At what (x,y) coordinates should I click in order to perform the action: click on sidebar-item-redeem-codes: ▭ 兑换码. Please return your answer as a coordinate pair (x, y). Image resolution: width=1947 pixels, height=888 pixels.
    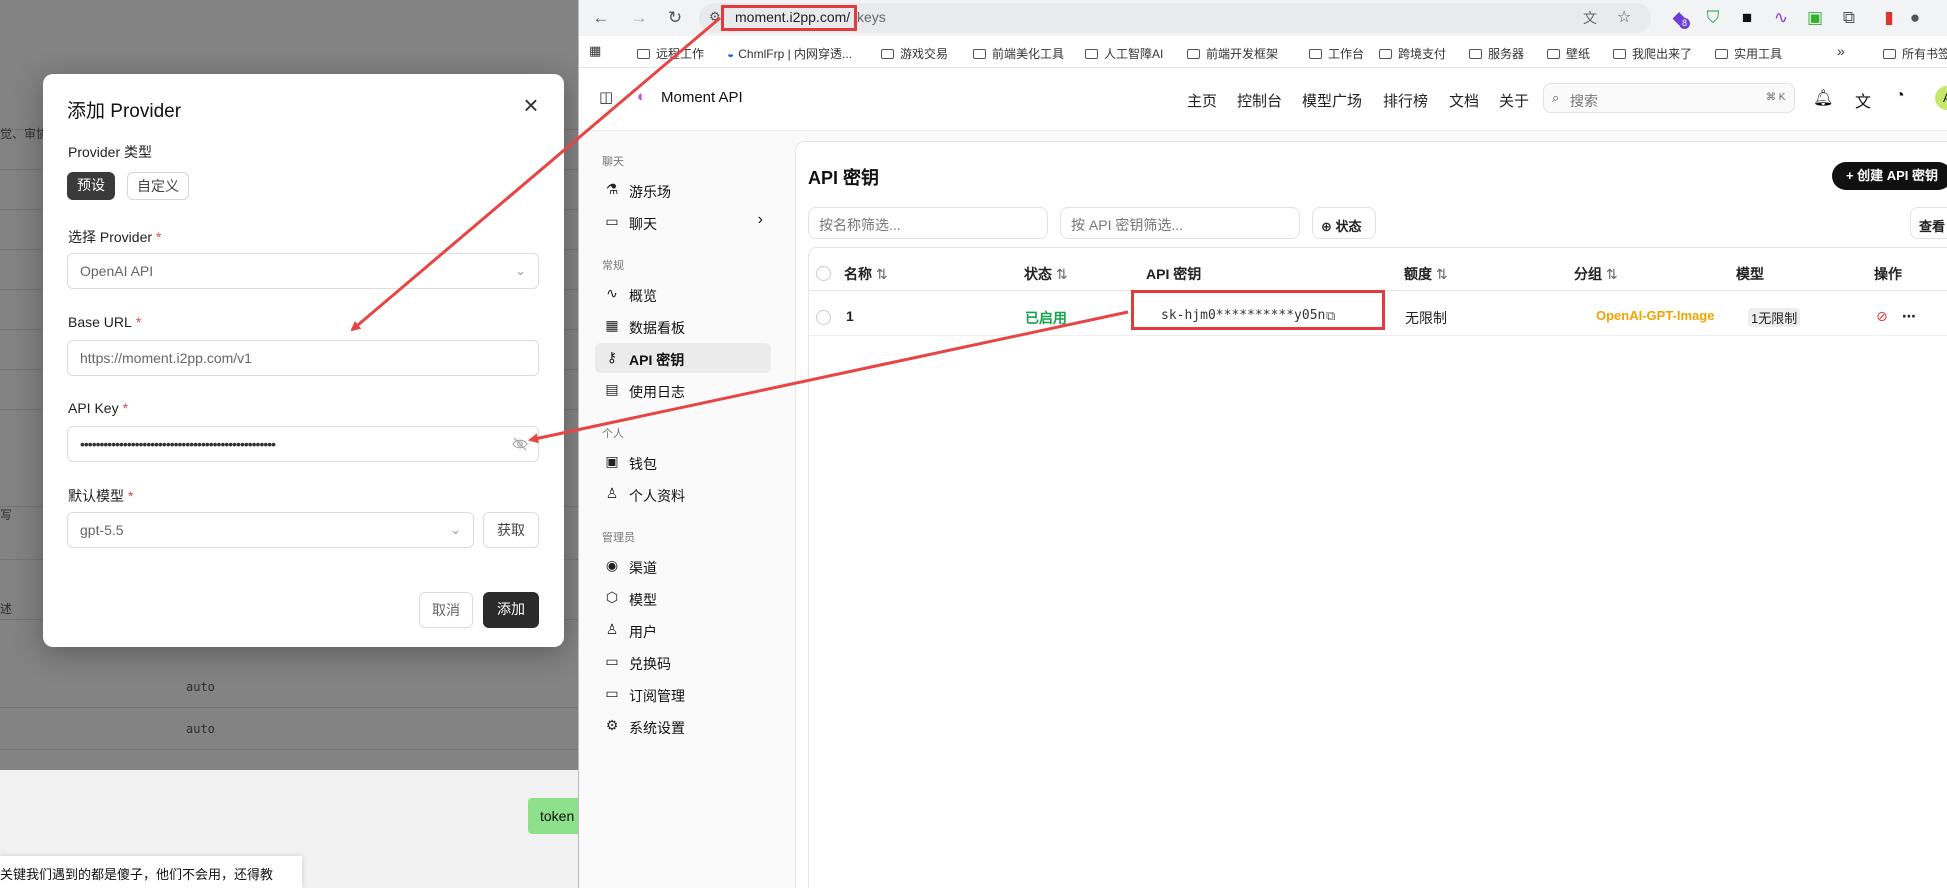
    Looking at the image, I should click on (683, 662).